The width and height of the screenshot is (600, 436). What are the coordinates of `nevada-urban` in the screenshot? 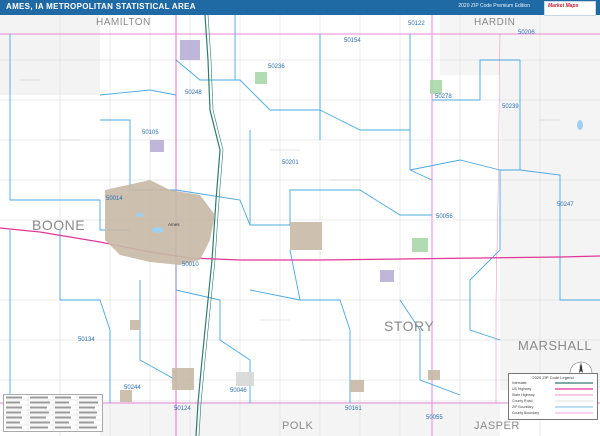 It's located at (306, 236).